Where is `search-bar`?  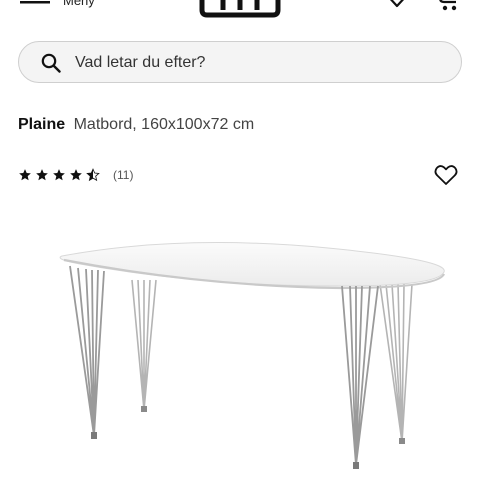
search-bar is located at coordinates (240, 62).